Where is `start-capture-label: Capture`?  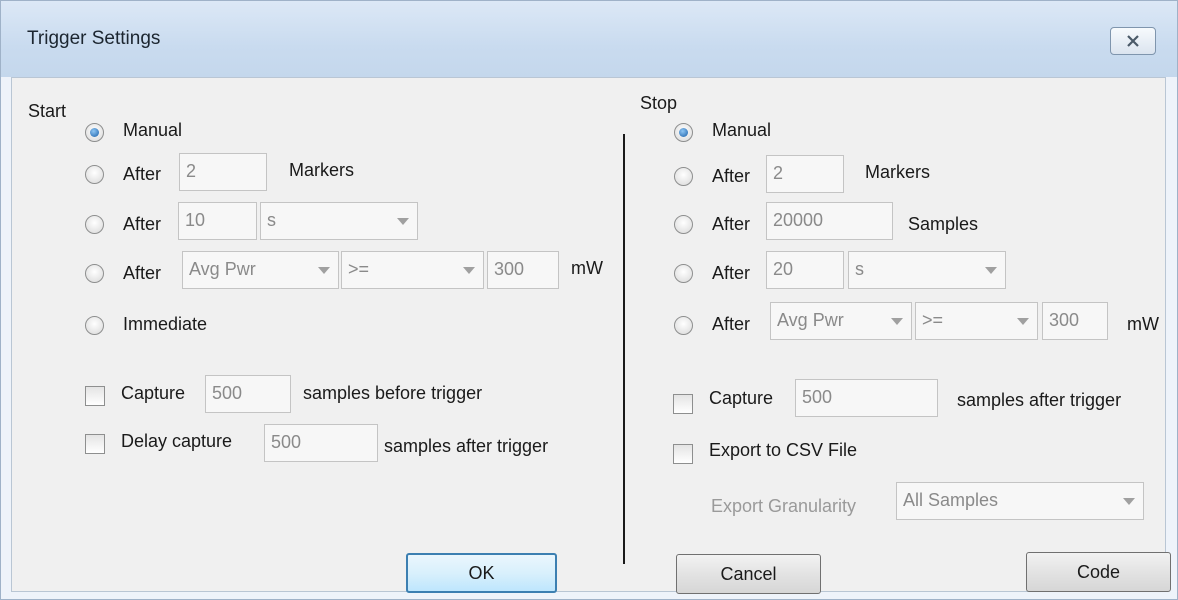 start-capture-label: Capture is located at coordinates (153, 393).